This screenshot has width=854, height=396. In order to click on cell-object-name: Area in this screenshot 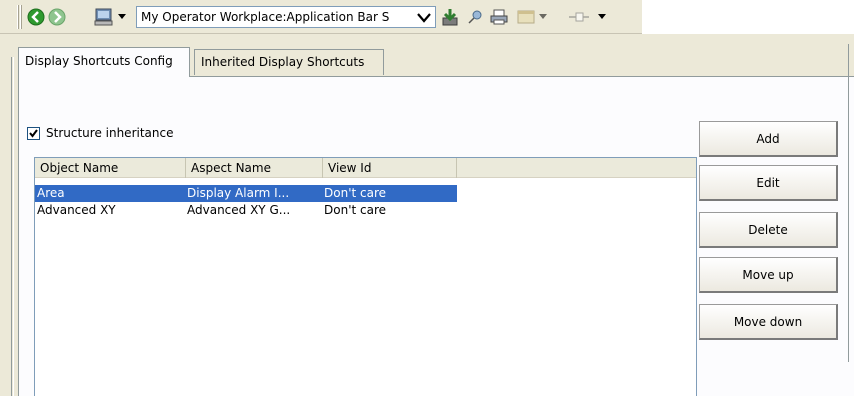, I will do `click(51, 193)`.